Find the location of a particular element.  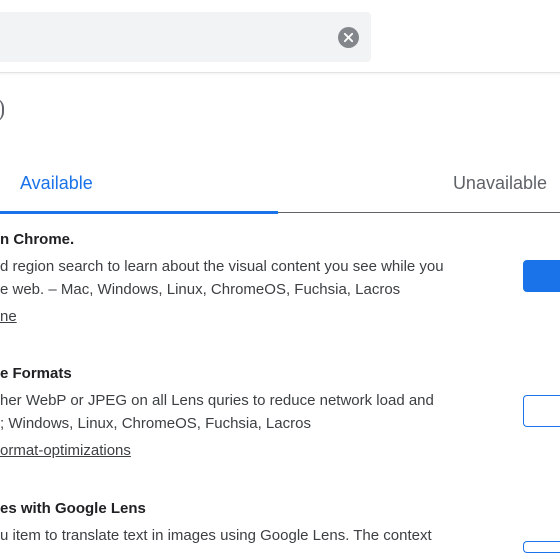

tab-available-label: Available is located at coordinates (56, 183).